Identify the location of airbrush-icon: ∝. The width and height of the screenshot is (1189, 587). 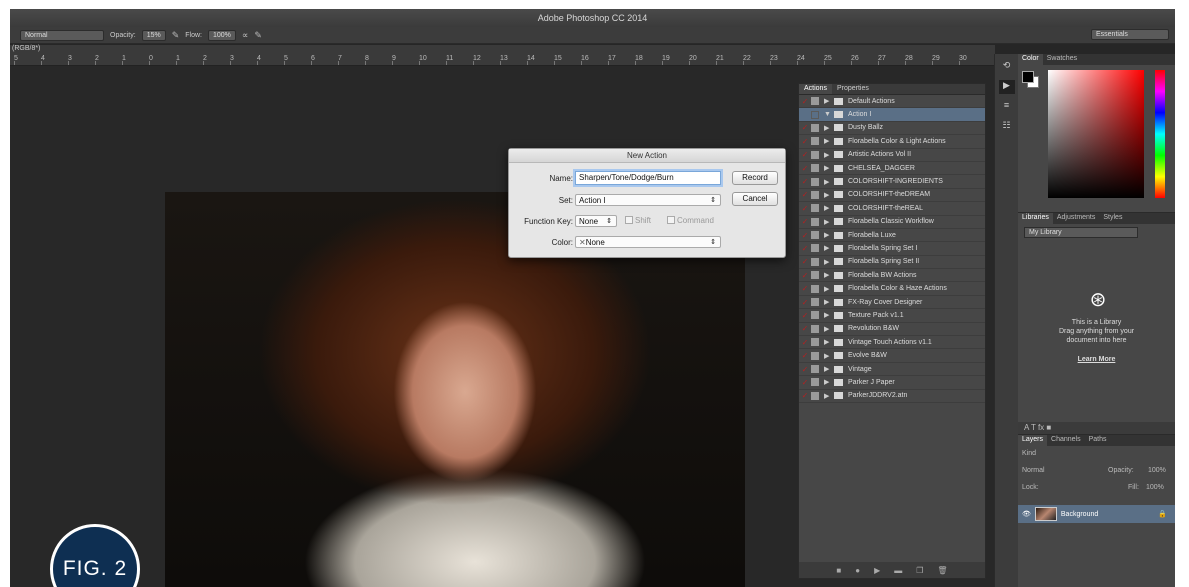
(245, 35).